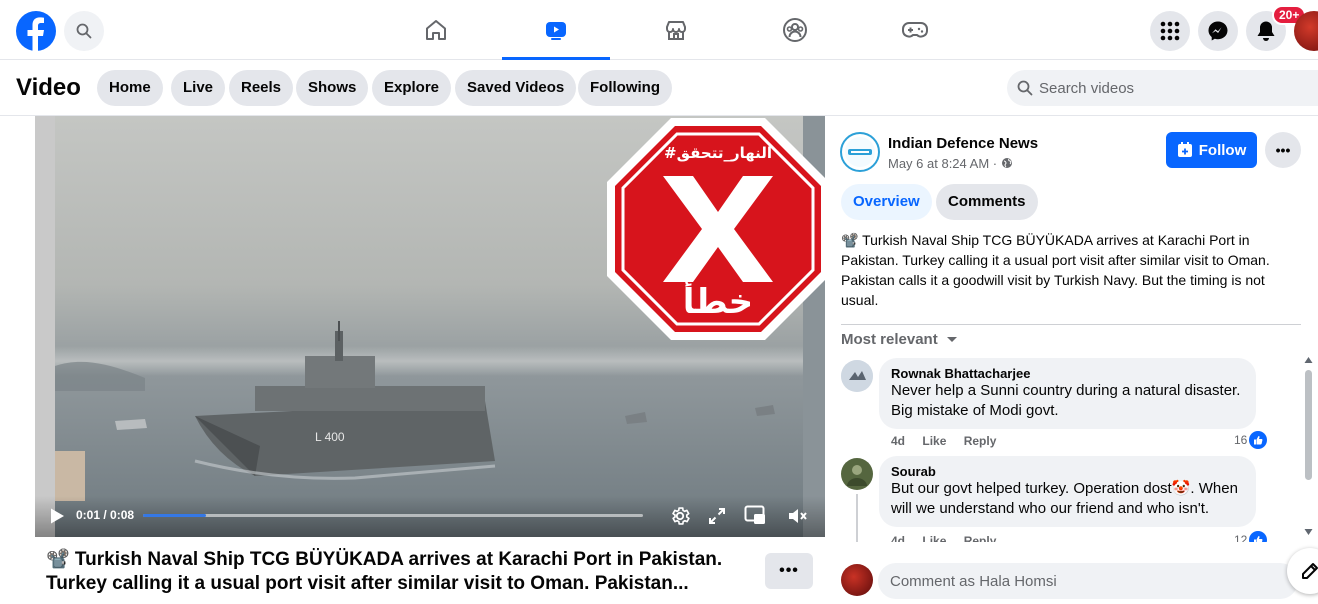 The height and width of the screenshot is (604, 1318). Describe the element at coordinates (1169, 88) in the screenshot. I see `video-search-input` at that location.